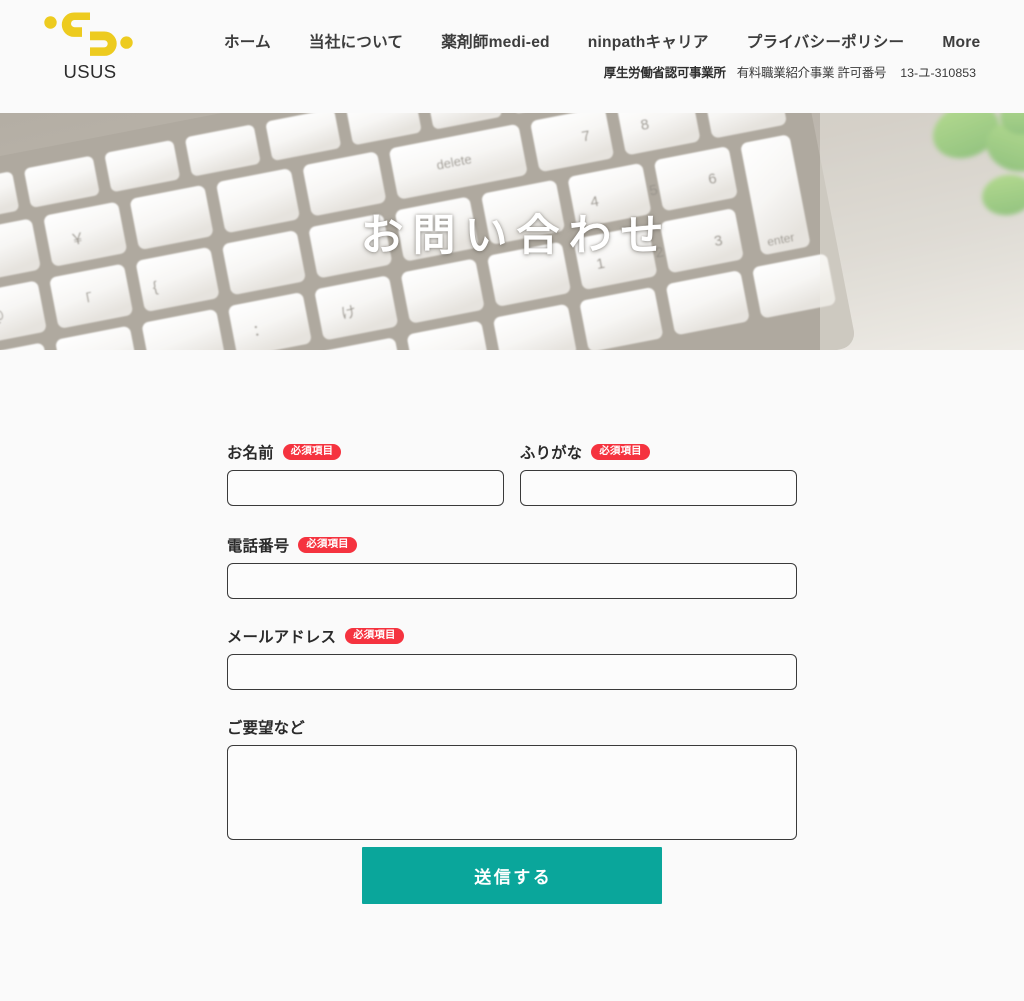  What do you see at coordinates (90, 71) in the screenshot?
I see `logo-wordmark: USUS` at bounding box center [90, 71].